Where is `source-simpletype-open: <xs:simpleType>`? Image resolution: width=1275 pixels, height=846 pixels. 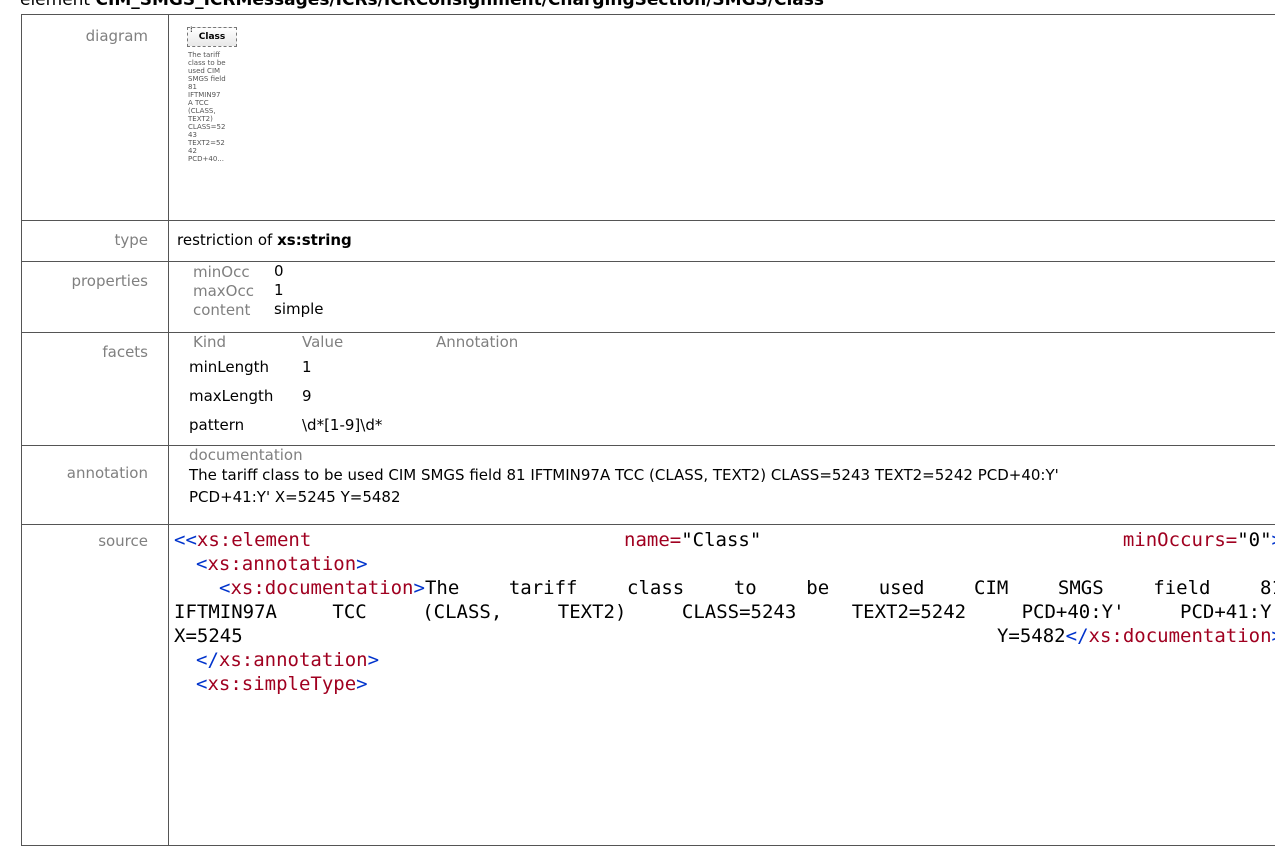 source-simpletype-open: <xs:simpleType> is located at coordinates (282, 684).